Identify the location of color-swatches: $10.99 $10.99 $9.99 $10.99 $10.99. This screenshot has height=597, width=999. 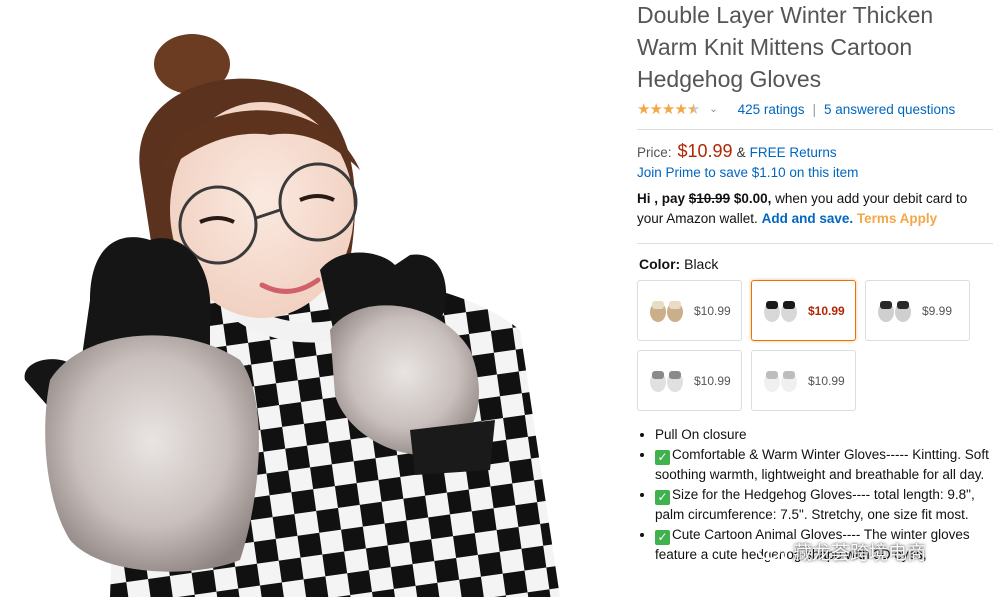
(815, 345).